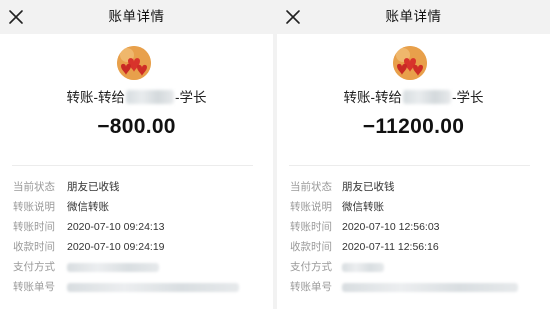 This screenshot has height=309, width=550. I want to click on detail-value: 2020-07-11 12:56:16, so click(390, 247).